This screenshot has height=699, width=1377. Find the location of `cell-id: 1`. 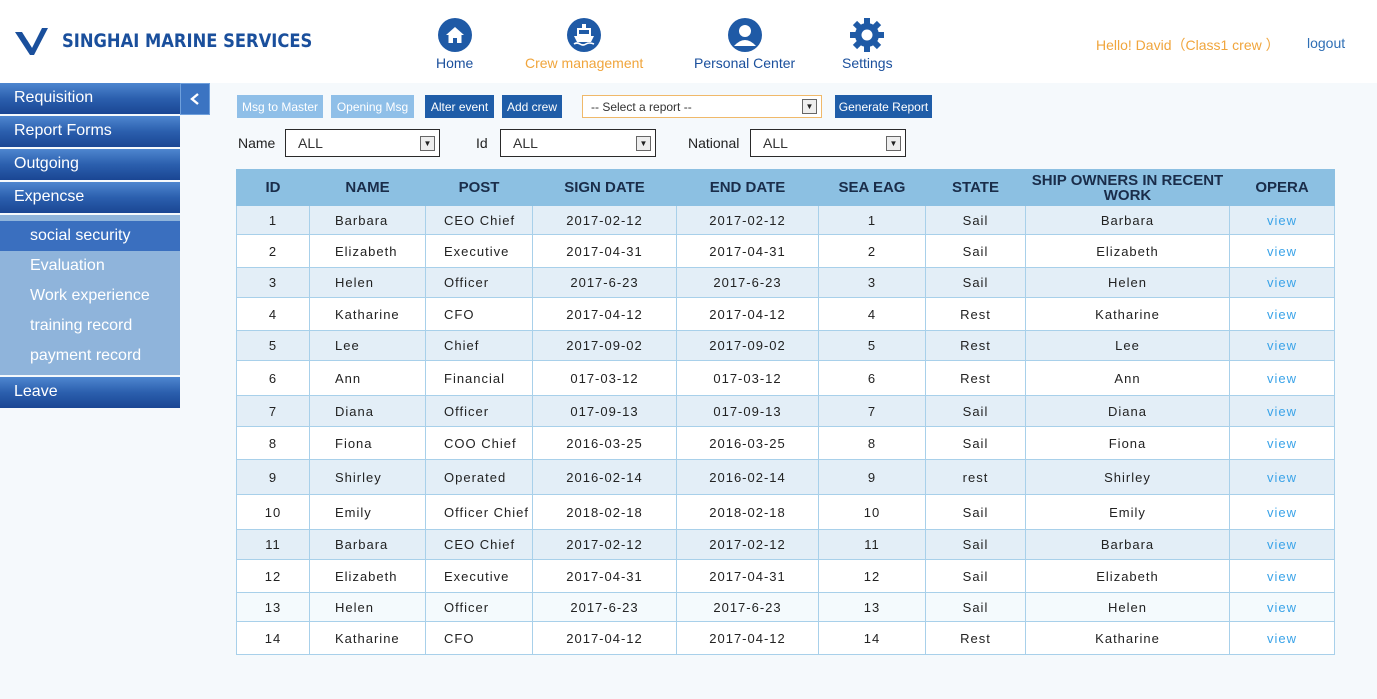

cell-id: 1 is located at coordinates (273, 220).